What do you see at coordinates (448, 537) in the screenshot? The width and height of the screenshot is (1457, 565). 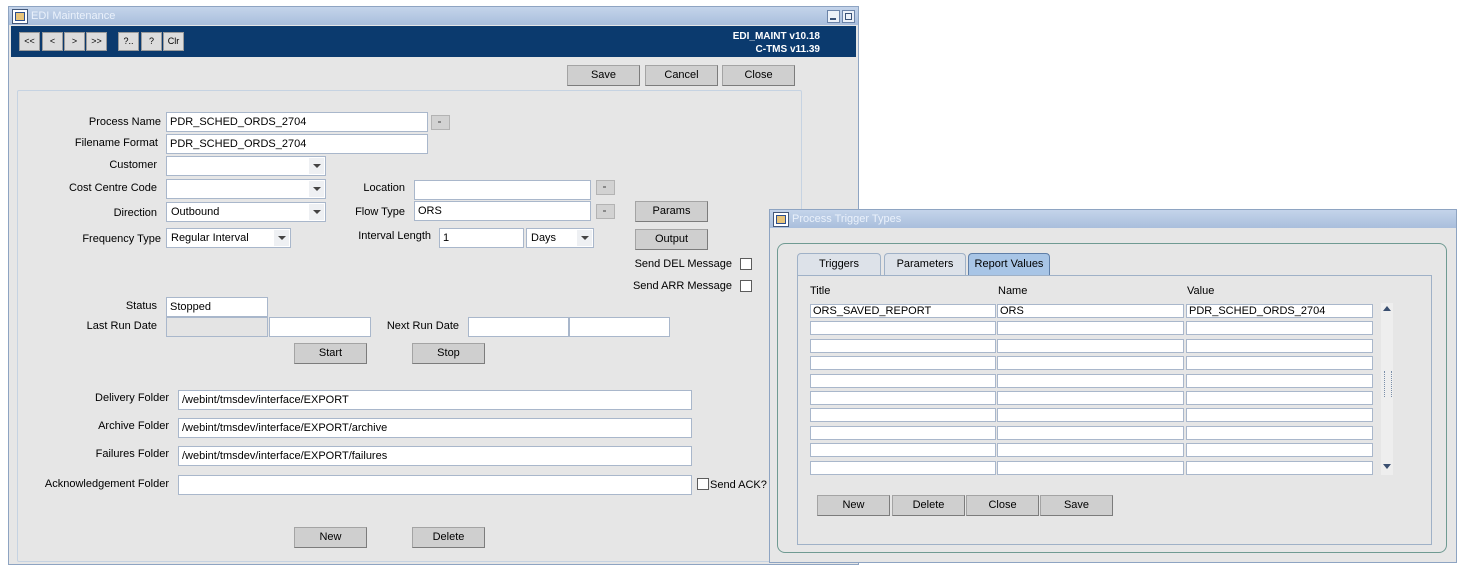 I see `delete-button: Delete` at bounding box center [448, 537].